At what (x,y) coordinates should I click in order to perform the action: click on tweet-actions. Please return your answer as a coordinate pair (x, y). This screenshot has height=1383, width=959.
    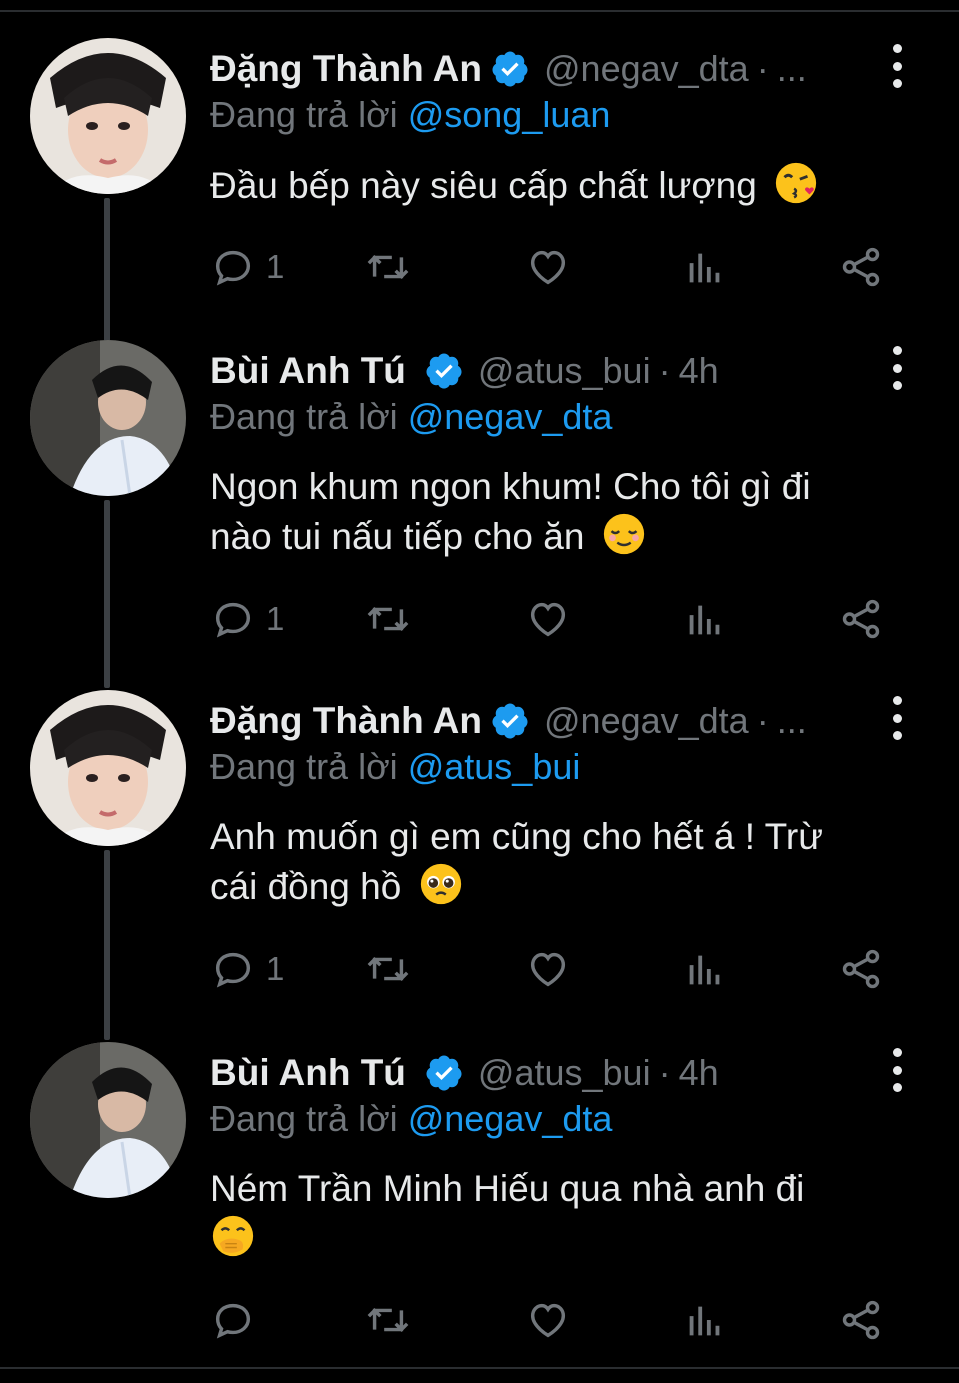
    Looking at the image, I should click on (550, 1320).